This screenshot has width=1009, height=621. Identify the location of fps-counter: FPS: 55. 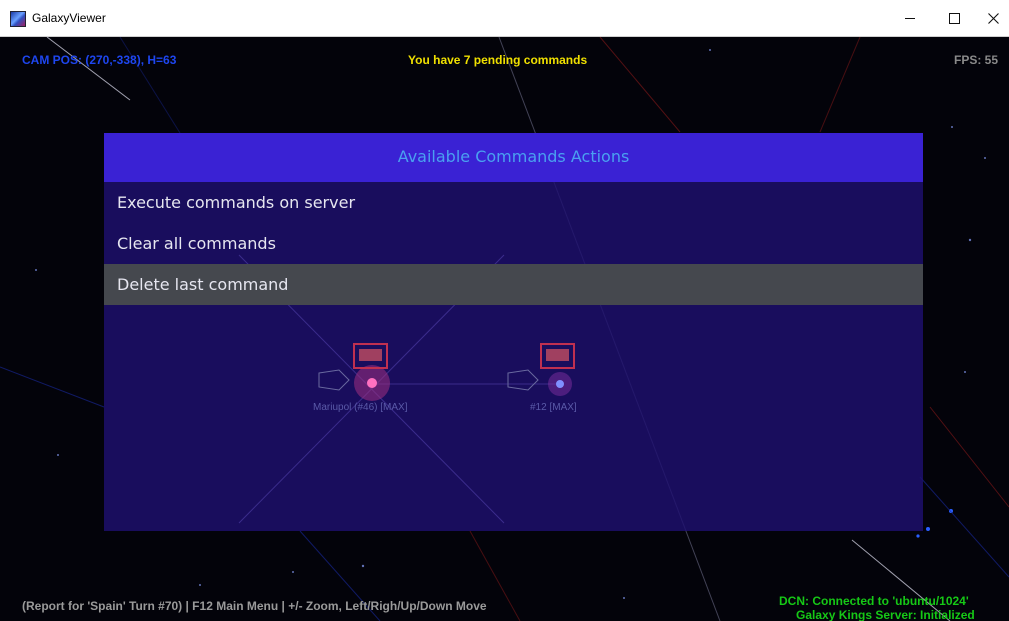
(976, 60).